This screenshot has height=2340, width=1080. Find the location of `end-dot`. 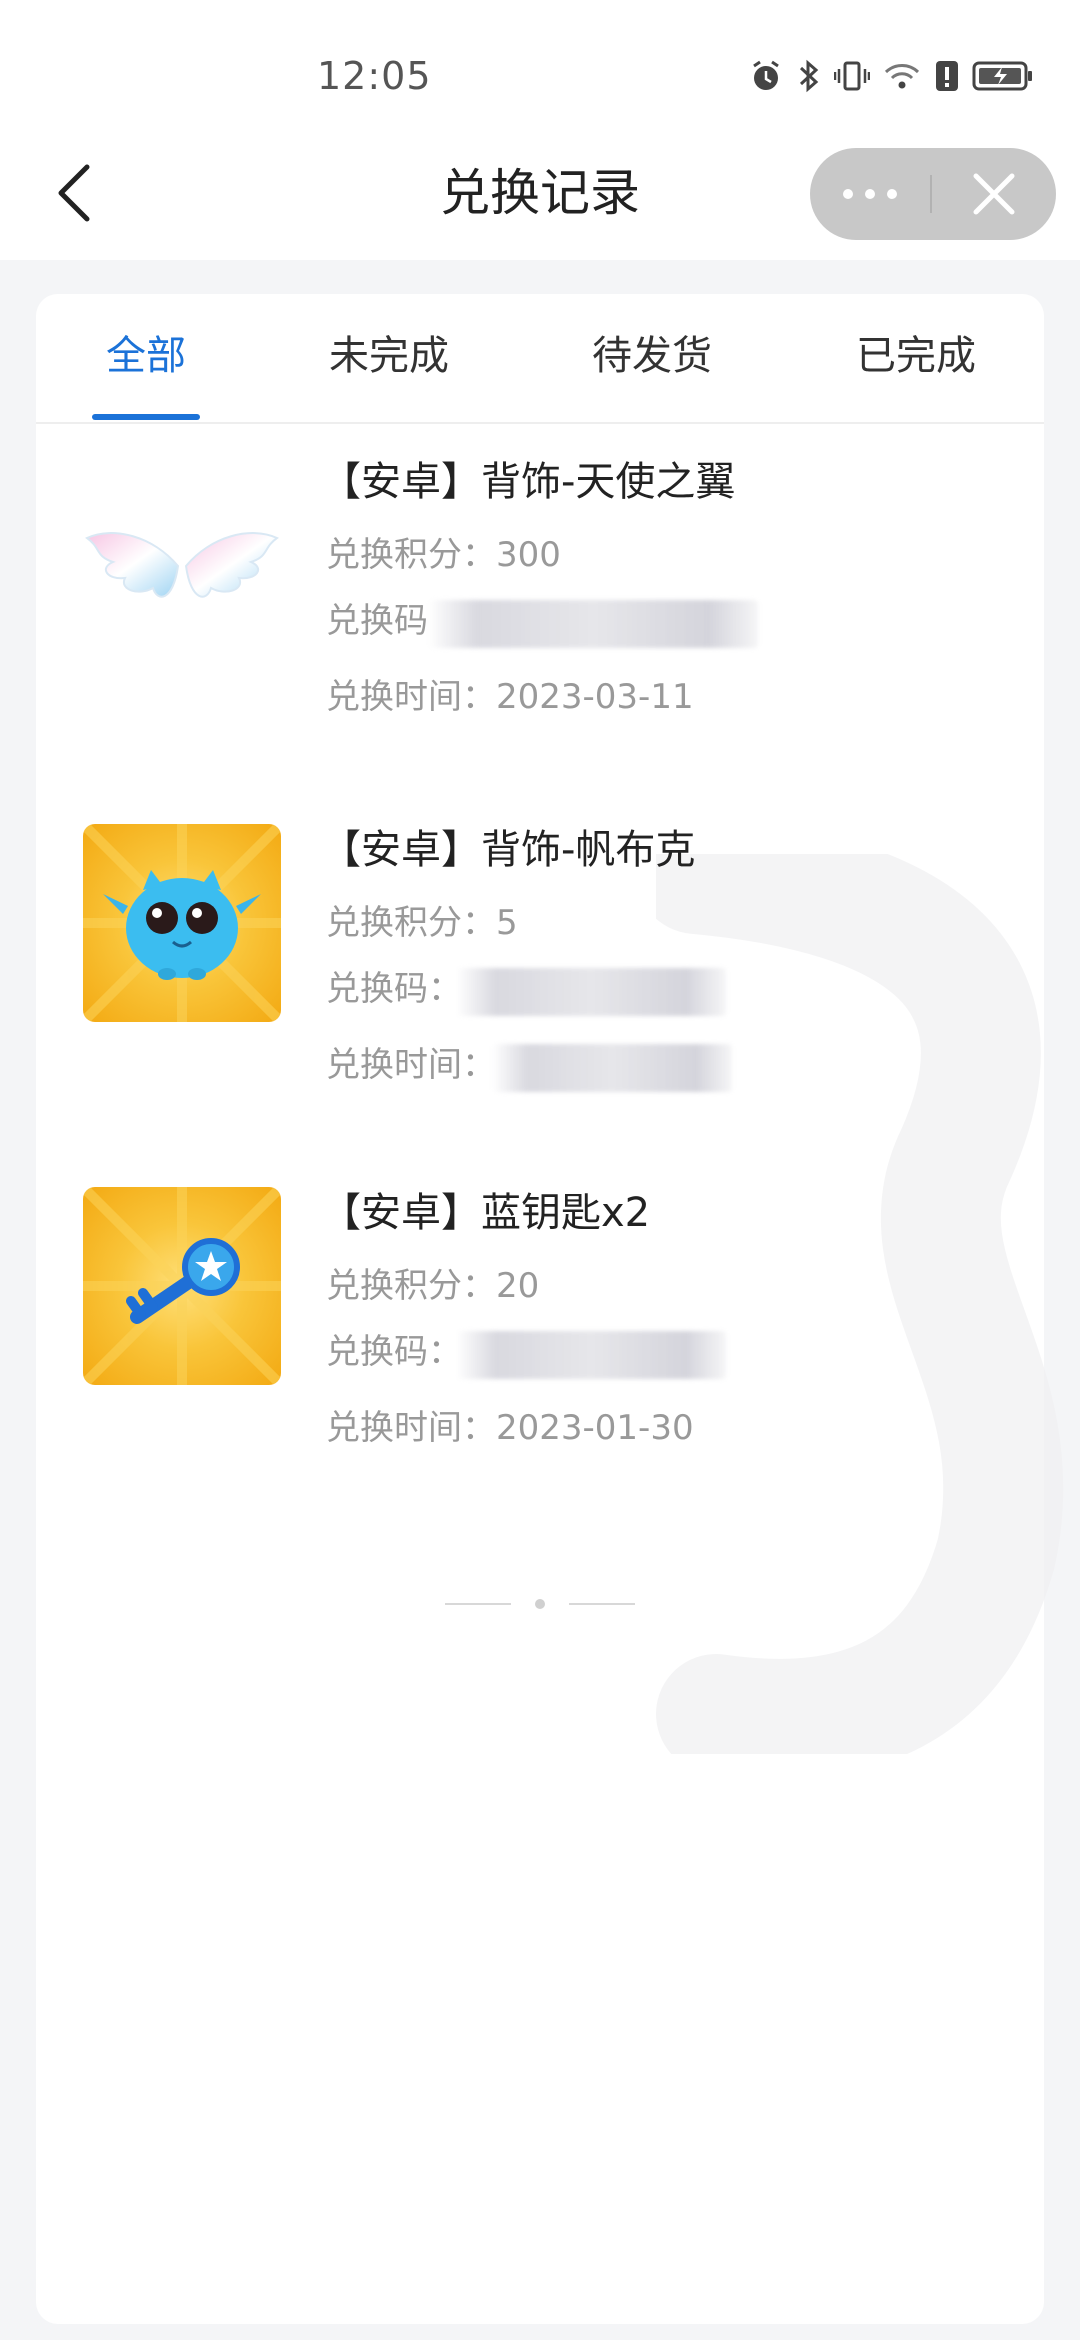

end-dot is located at coordinates (540, 1604).